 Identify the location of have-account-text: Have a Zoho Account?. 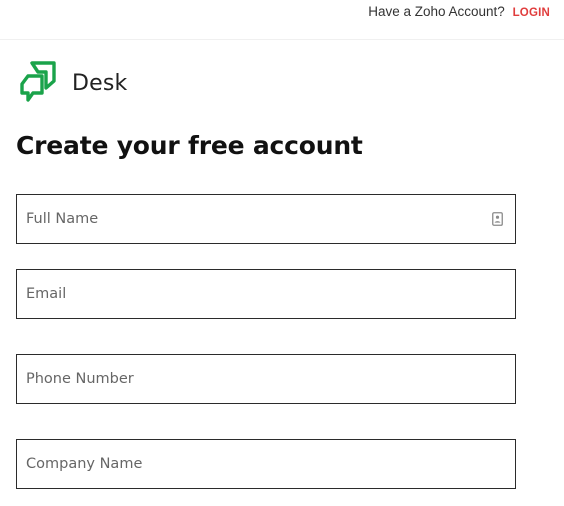
(436, 11).